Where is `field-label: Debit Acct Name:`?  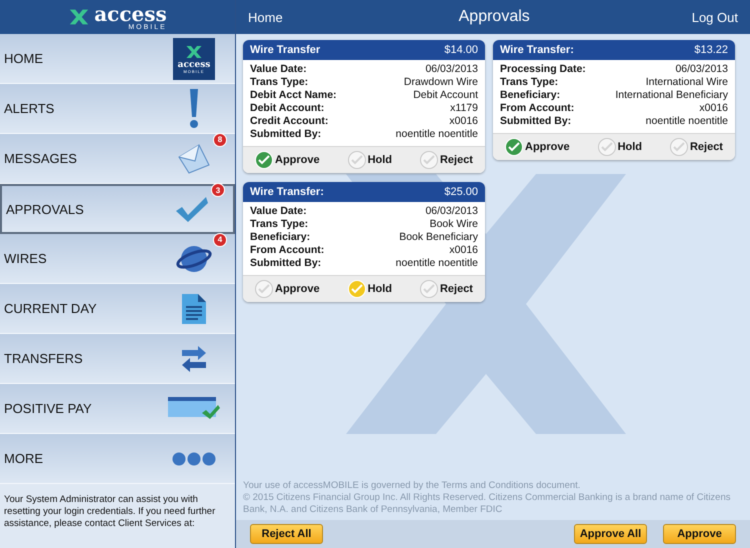
field-label: Debit Acct Name: is located at coordinates (293, 95).